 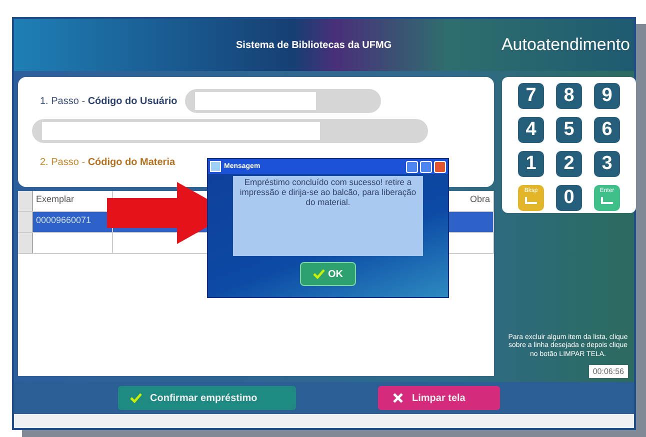 I want to click on window-icon, so click(x=215, y=166).